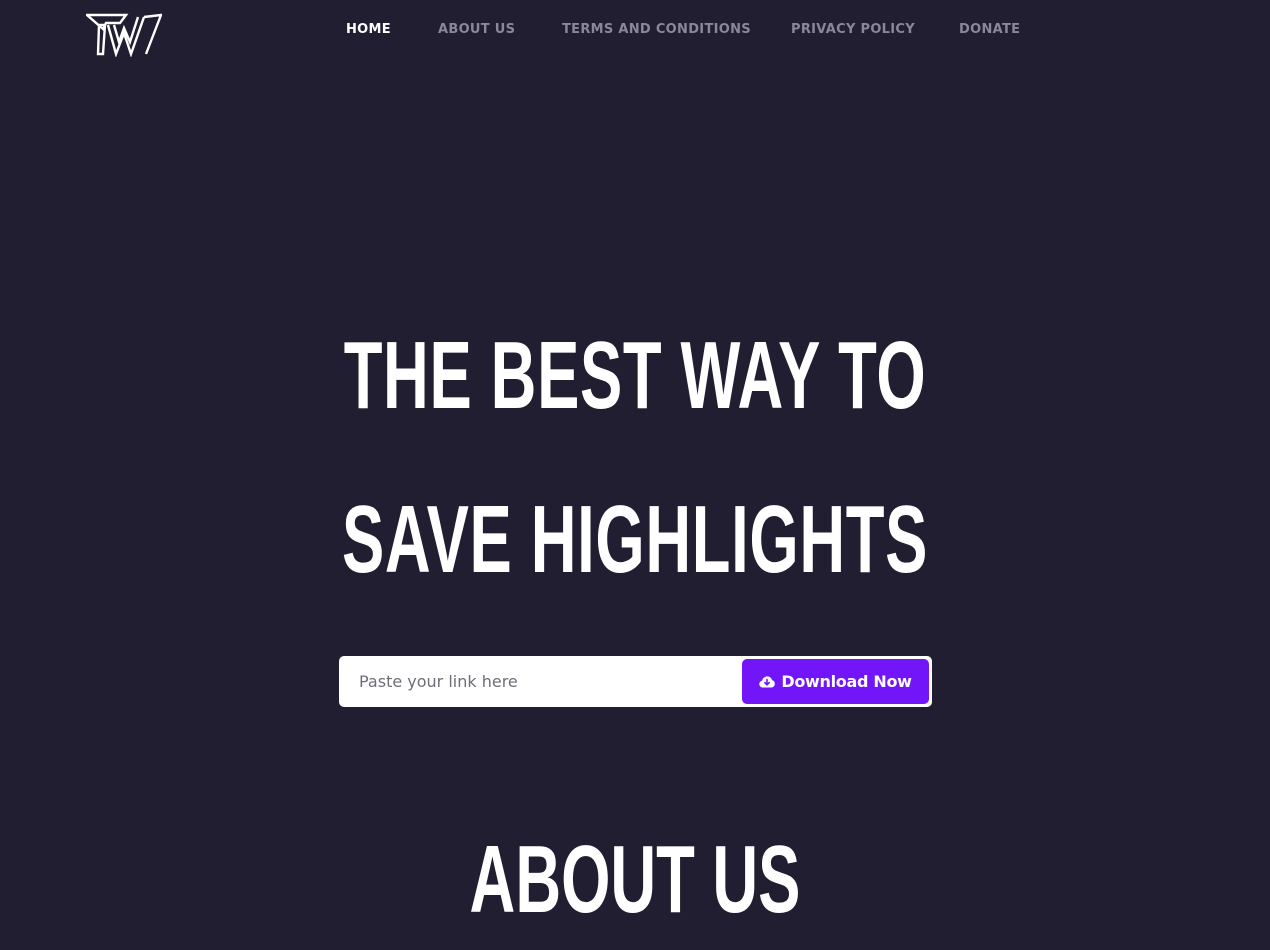 This screenshot has height=950, width=1270. I want to click on hero-title-line-2: SAVE HIGHLIGHTS, so click(635, 539).